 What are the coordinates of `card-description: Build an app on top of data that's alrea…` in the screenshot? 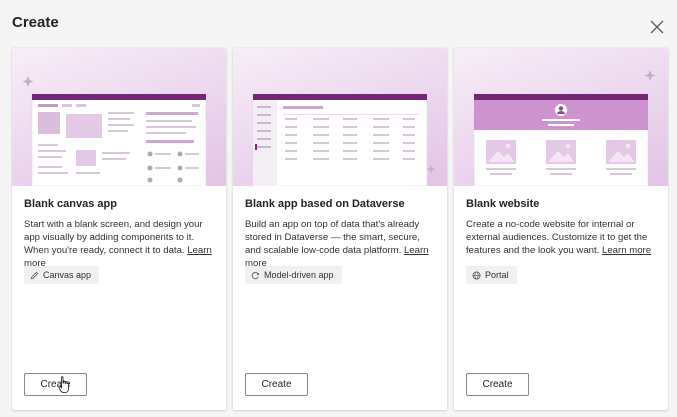 It's located at (341, 244).